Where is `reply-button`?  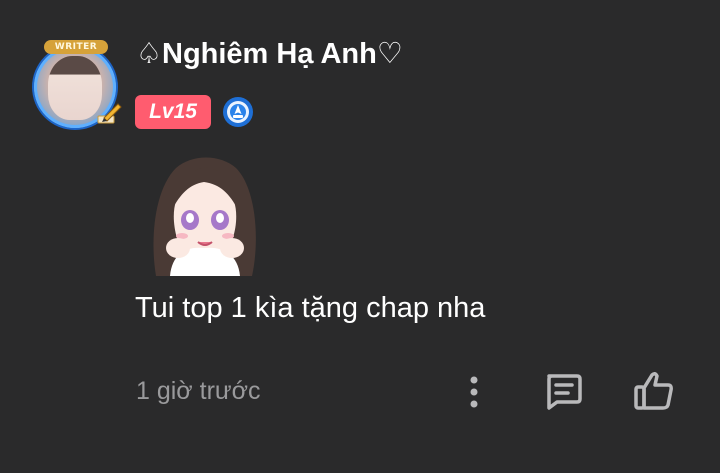
reply-button is located at coordinates (563, 392).